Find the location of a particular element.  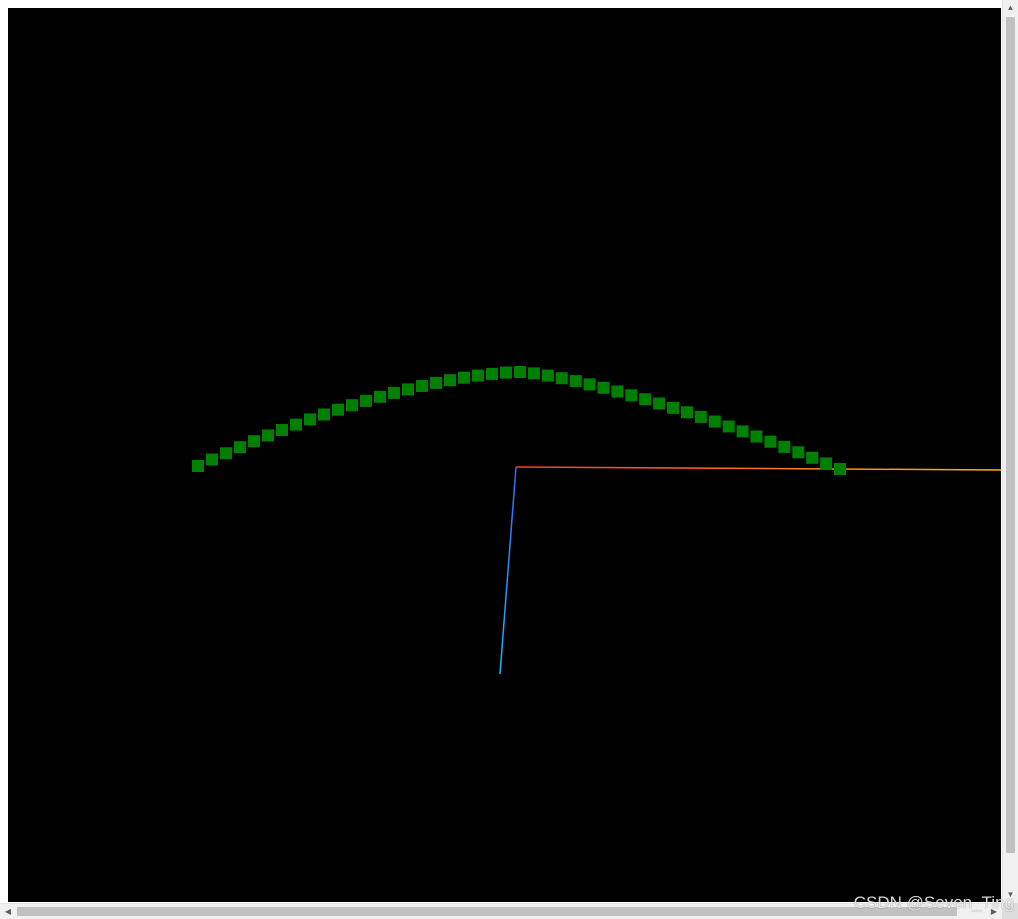

points-cloud is located at coordinates (519, 420).